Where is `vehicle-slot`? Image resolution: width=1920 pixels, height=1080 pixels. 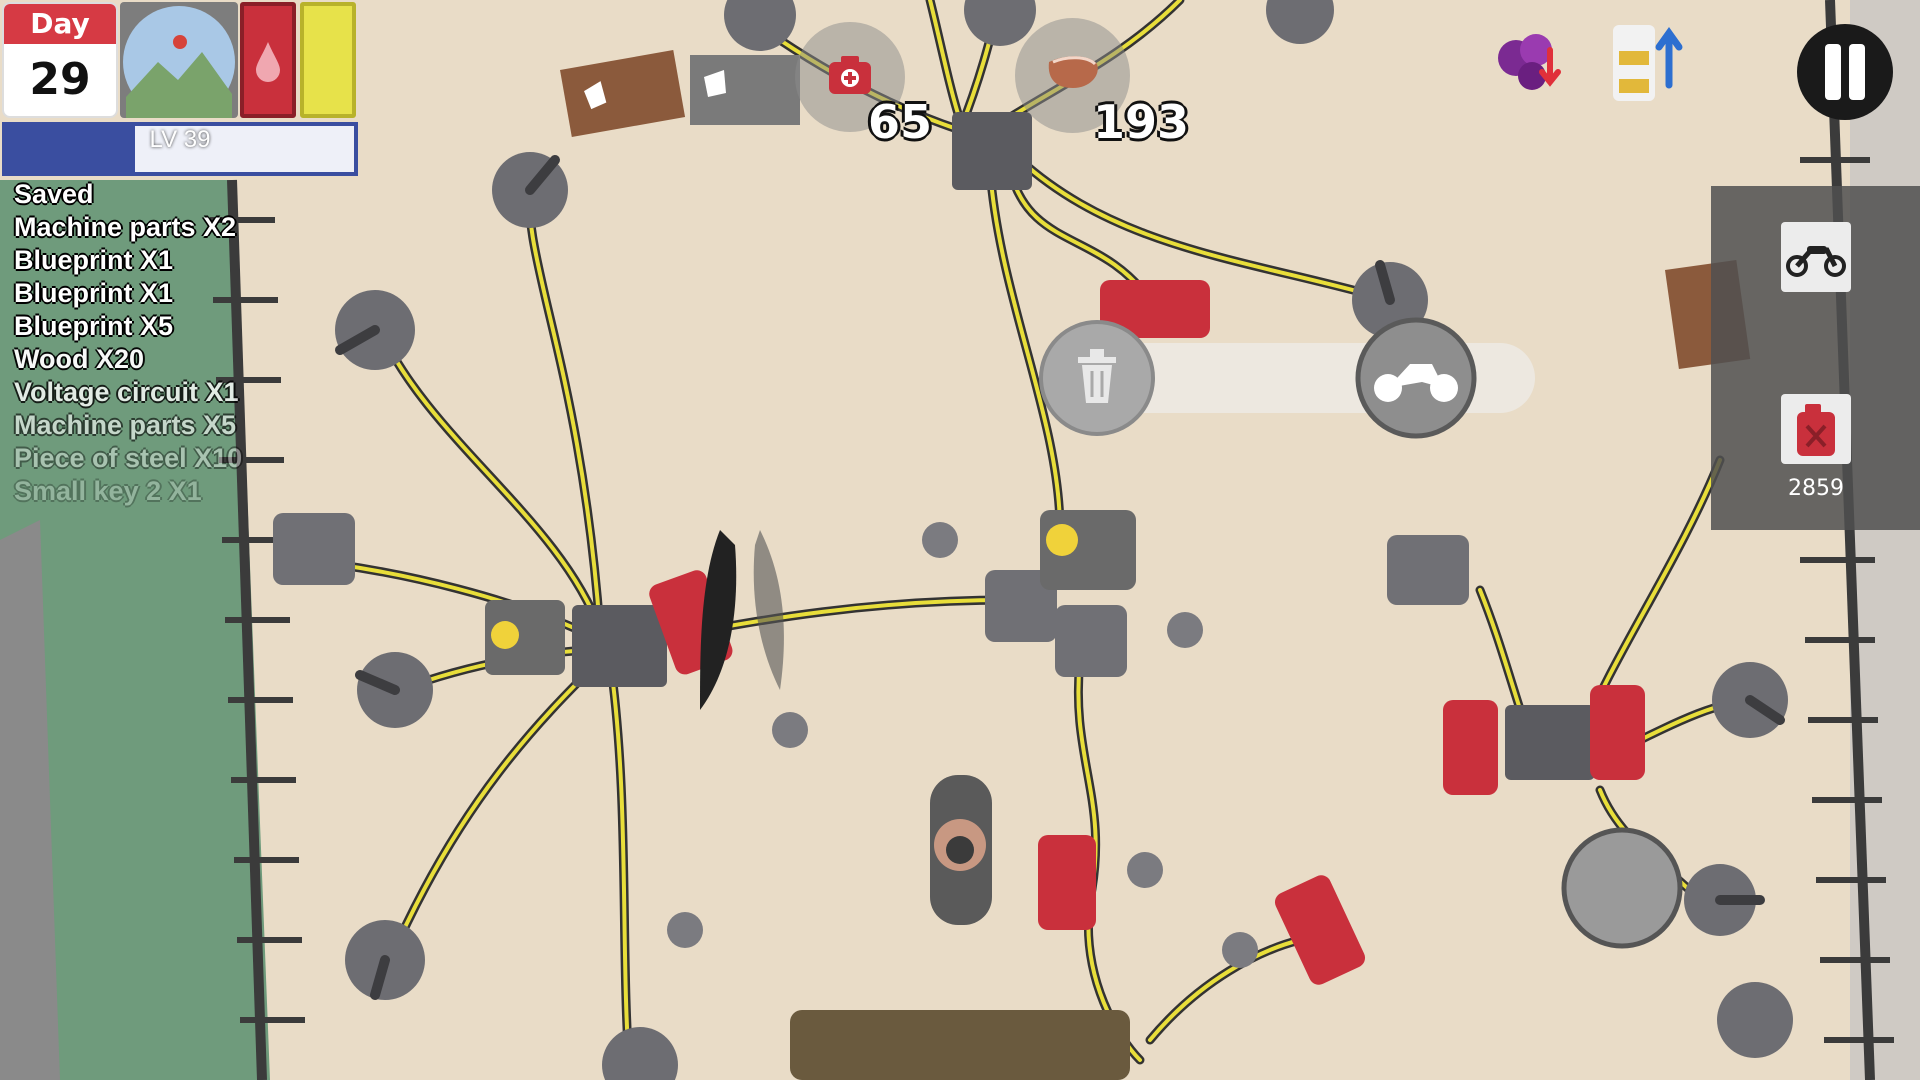
vehicle-slot is located at coordinates (1816, 257).